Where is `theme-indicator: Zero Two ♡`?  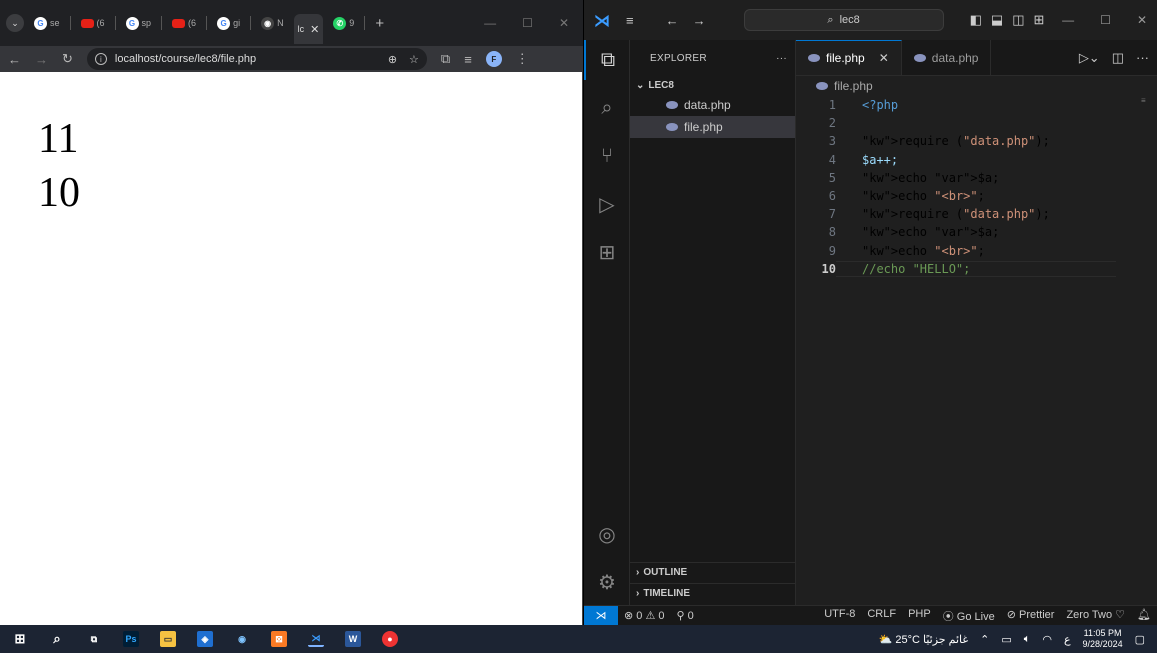
theme-indicator: Zero Two ♡ is located at coordinates (1095, 616).